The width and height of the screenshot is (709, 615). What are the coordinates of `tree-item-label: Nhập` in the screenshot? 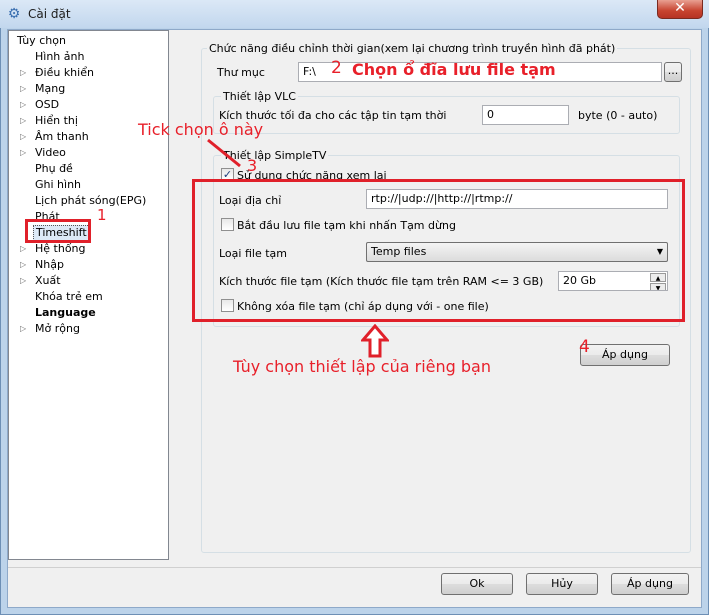 It's located at (49, 264).